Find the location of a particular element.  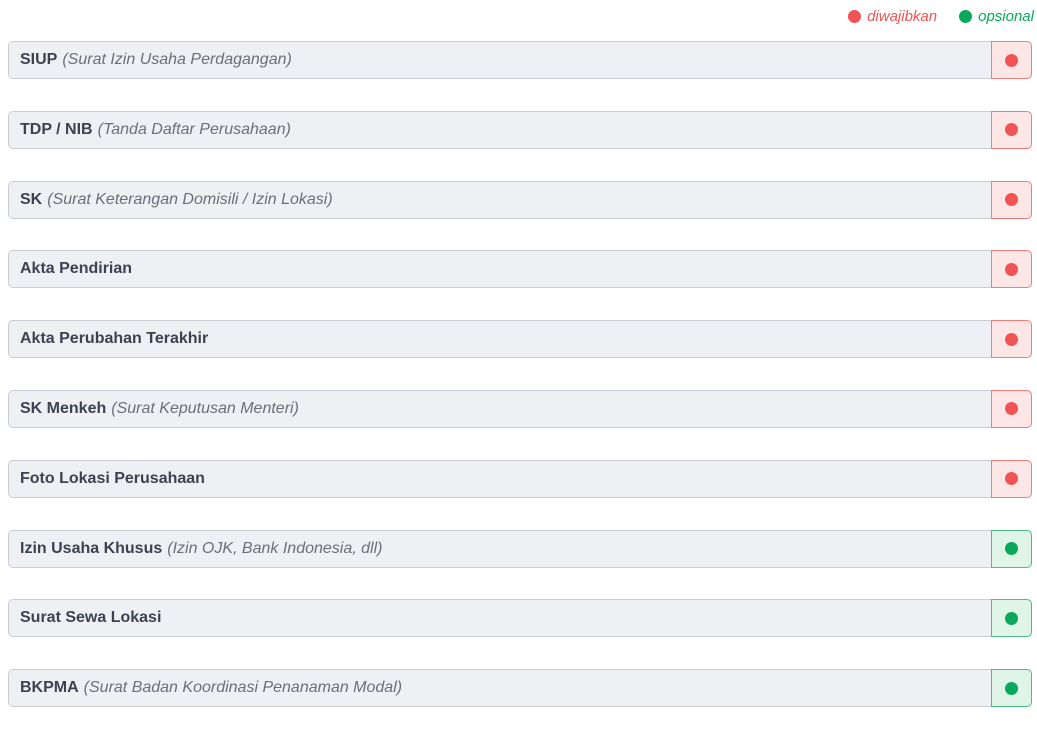

legend-optional-label: opsional is located at coordinates (1006, 16).